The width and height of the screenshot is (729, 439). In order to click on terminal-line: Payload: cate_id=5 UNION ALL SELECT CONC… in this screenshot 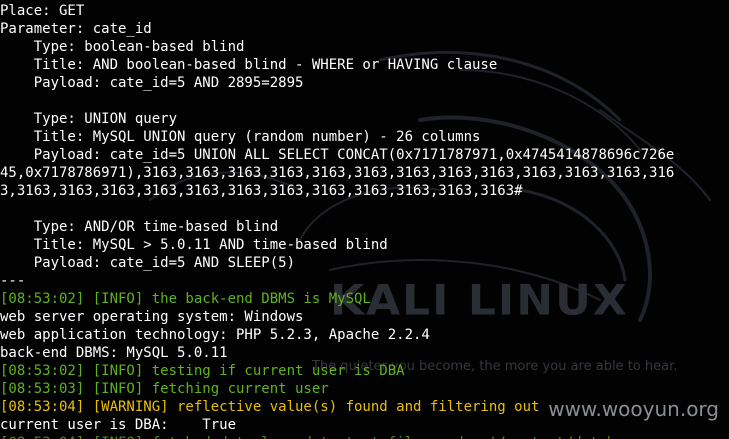, I will do `click(337, 155)`.